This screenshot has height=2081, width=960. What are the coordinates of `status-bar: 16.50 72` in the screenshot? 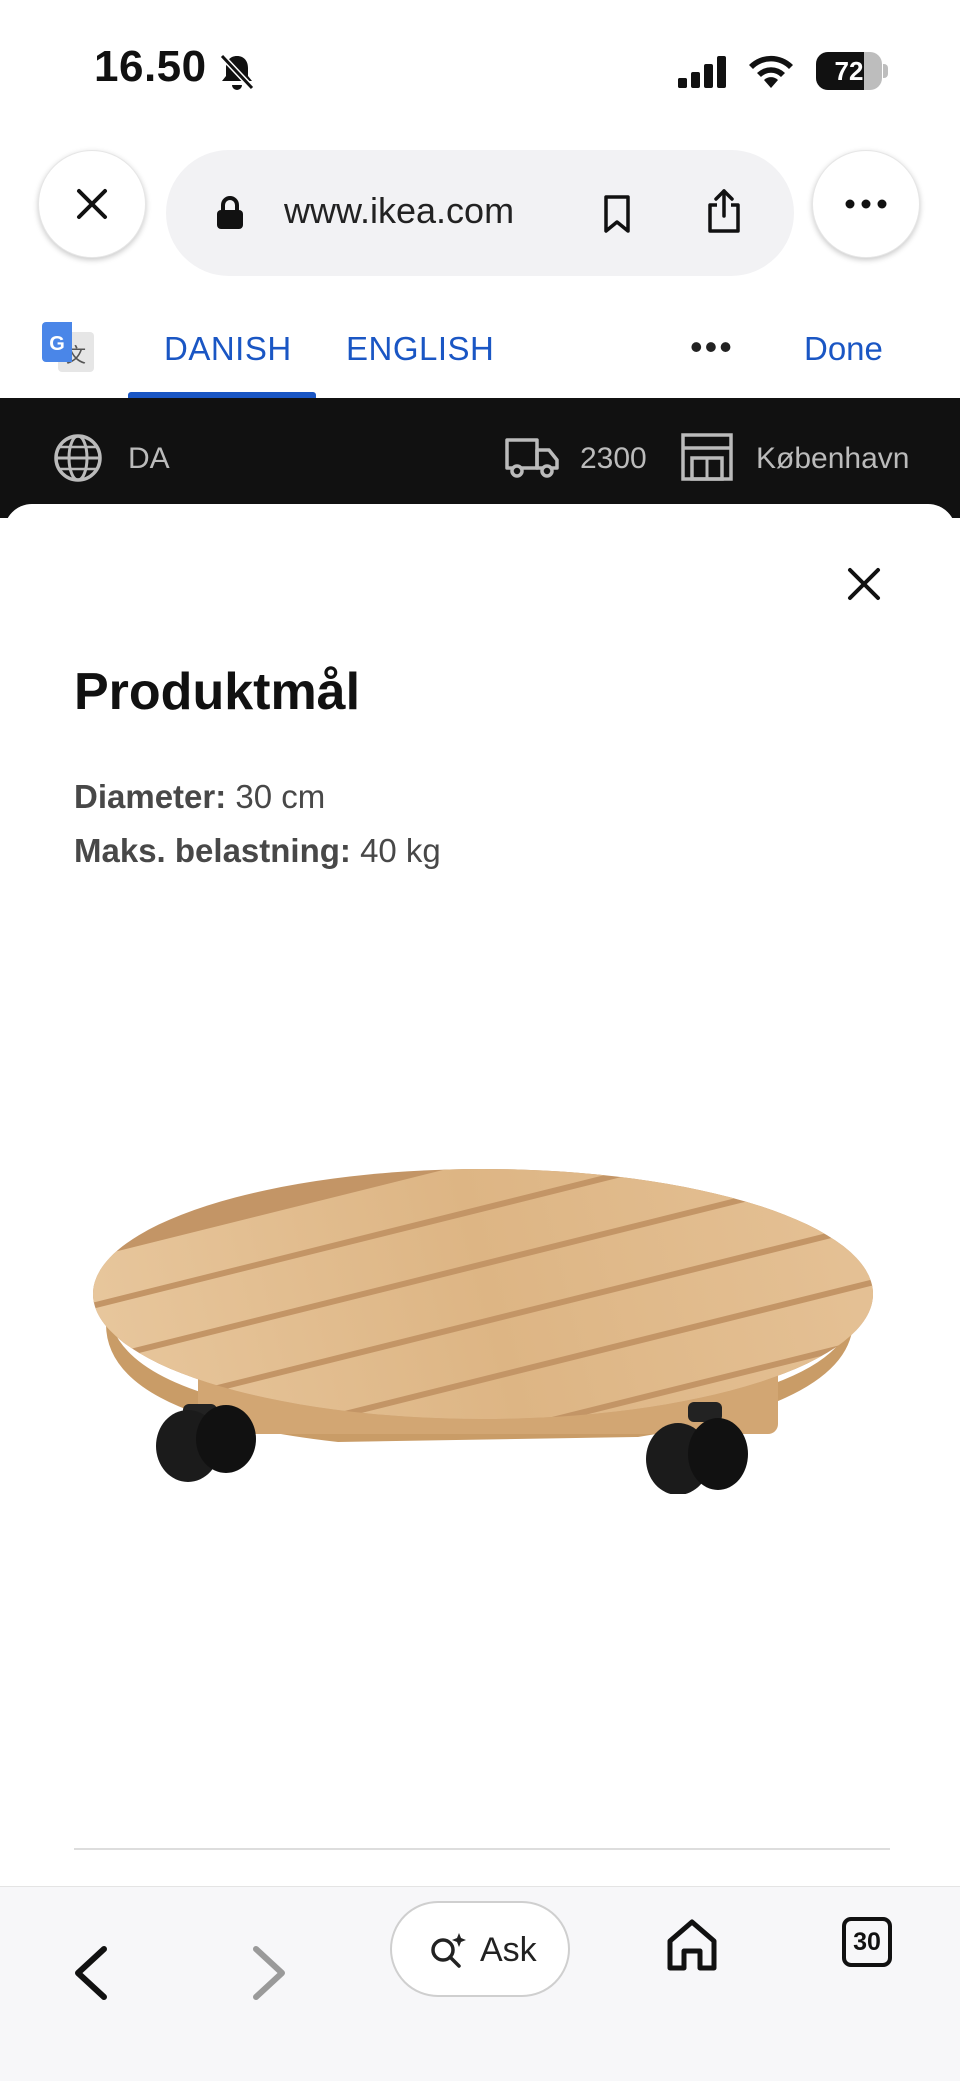 It's located at (480, 70).